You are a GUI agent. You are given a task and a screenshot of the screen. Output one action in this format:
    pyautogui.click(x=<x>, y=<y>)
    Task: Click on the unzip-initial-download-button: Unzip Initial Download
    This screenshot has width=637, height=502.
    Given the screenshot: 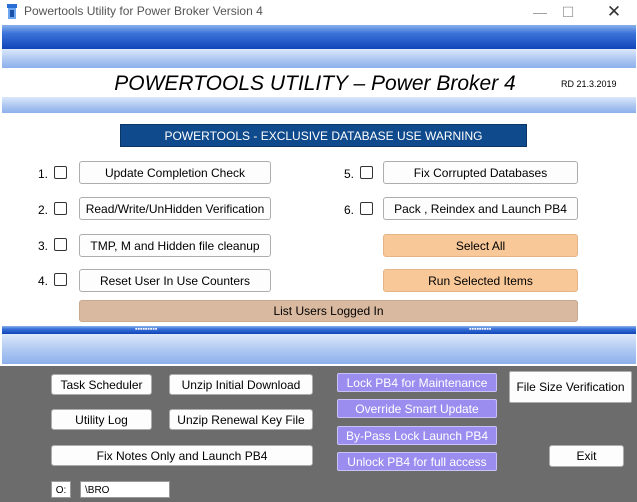 What is the action you would take?
    pyautogui.click(x=241, y=384)
    